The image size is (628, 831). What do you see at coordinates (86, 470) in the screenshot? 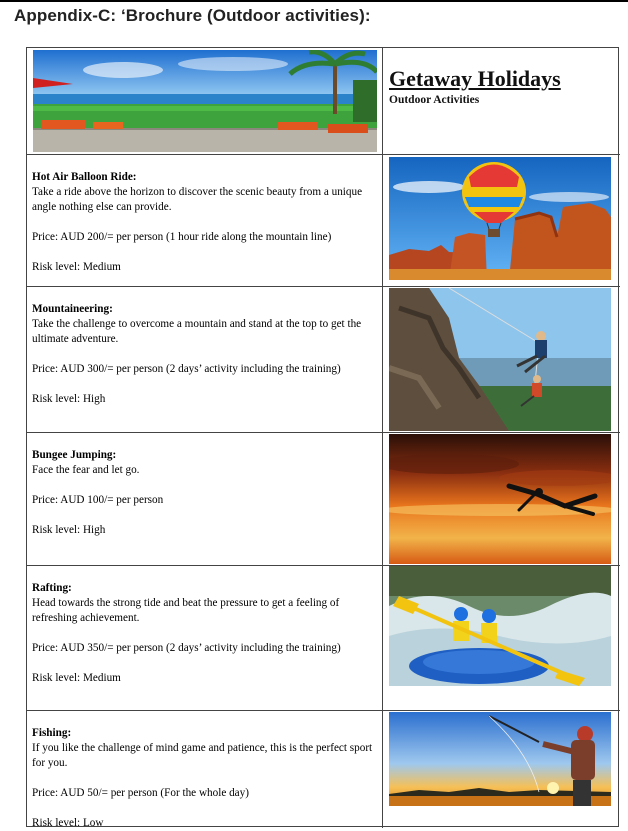
I see `activity-description: Face the fear and let go.` at bounding box center [86, 470].